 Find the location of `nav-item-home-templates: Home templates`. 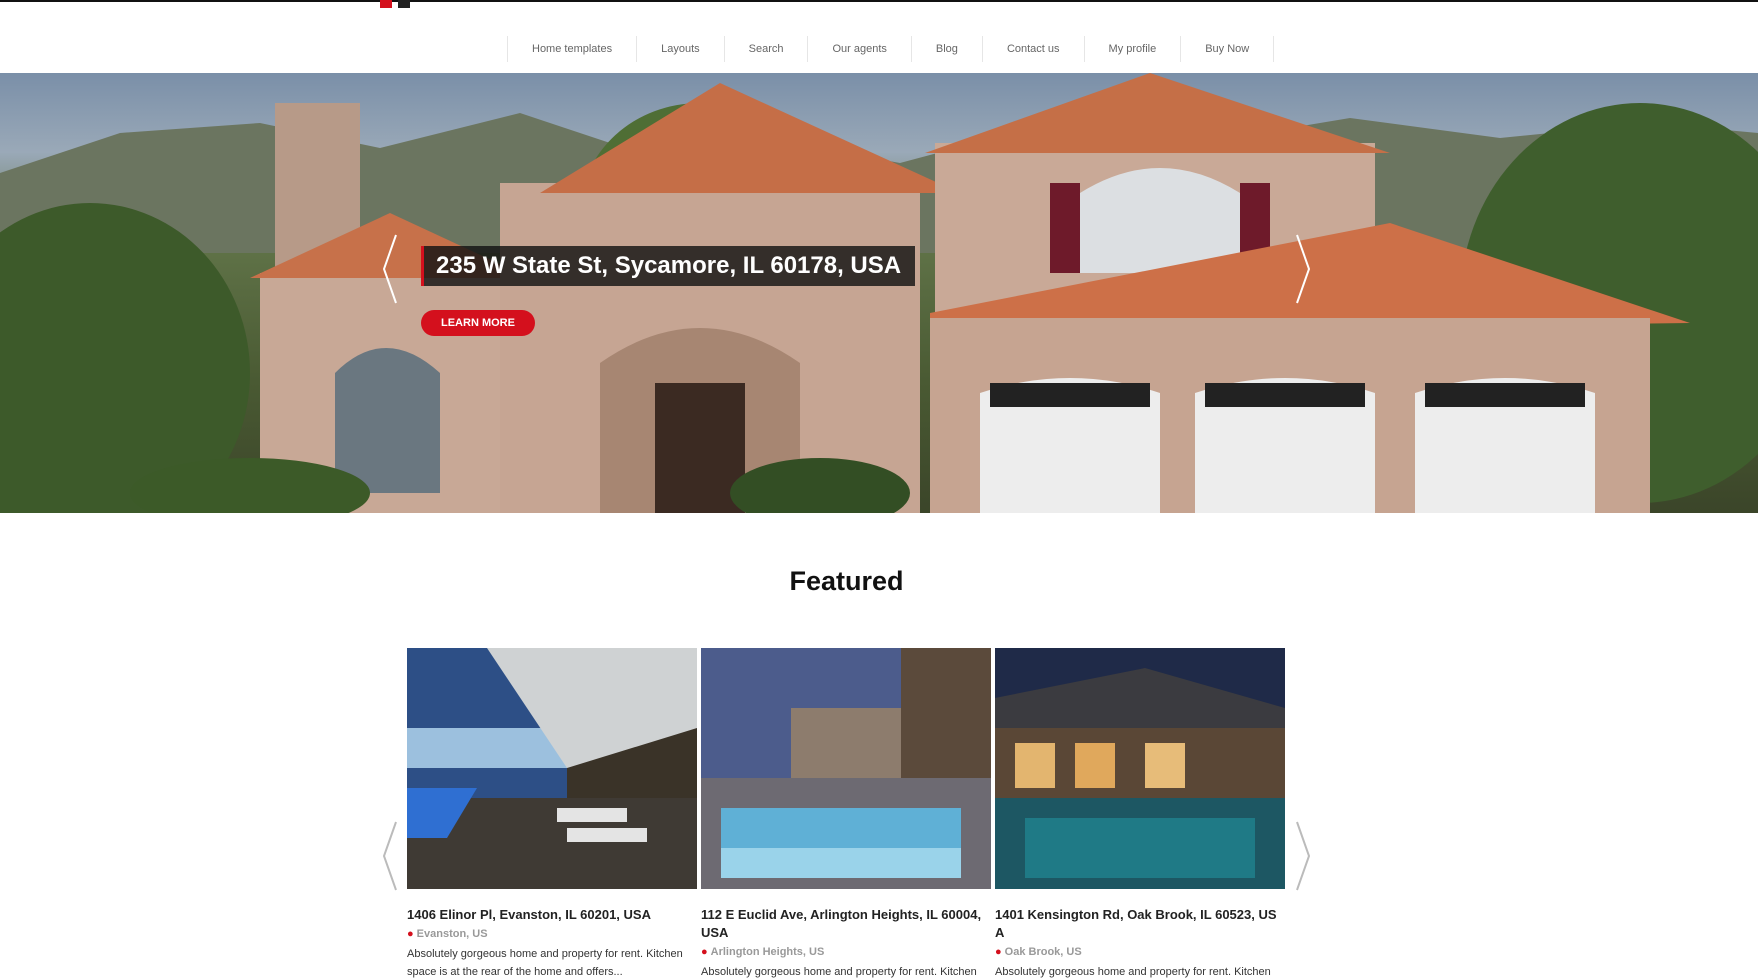

nav-item-home-templates: Home templates is located at coordinates (571, 49).